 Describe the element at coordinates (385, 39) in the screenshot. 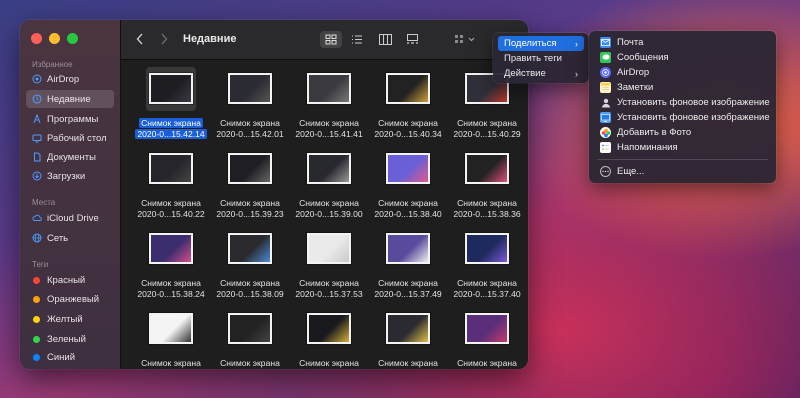

I see `column-view-button` at that location.